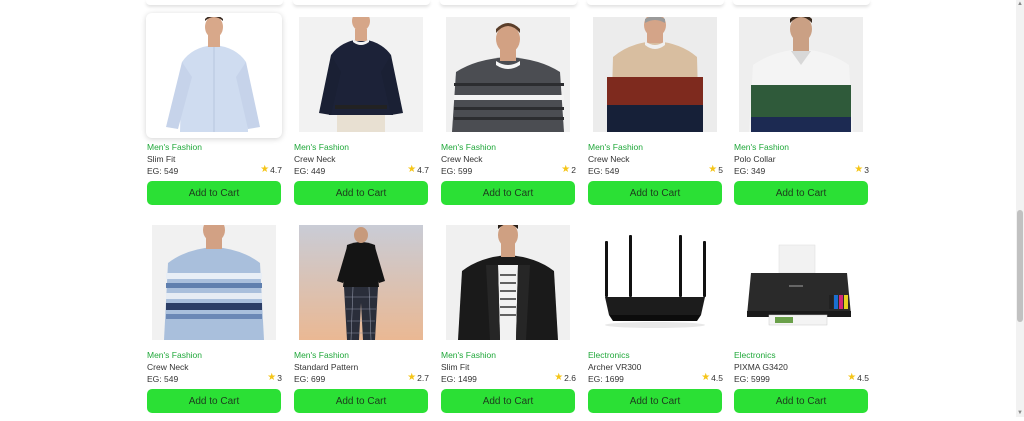 The width and height of the screenshot is (1024, 421). What do you see at coordinates (361, 282) in the screenshot?
I see `product-image-tshirt` at bounding box center [361, 282].